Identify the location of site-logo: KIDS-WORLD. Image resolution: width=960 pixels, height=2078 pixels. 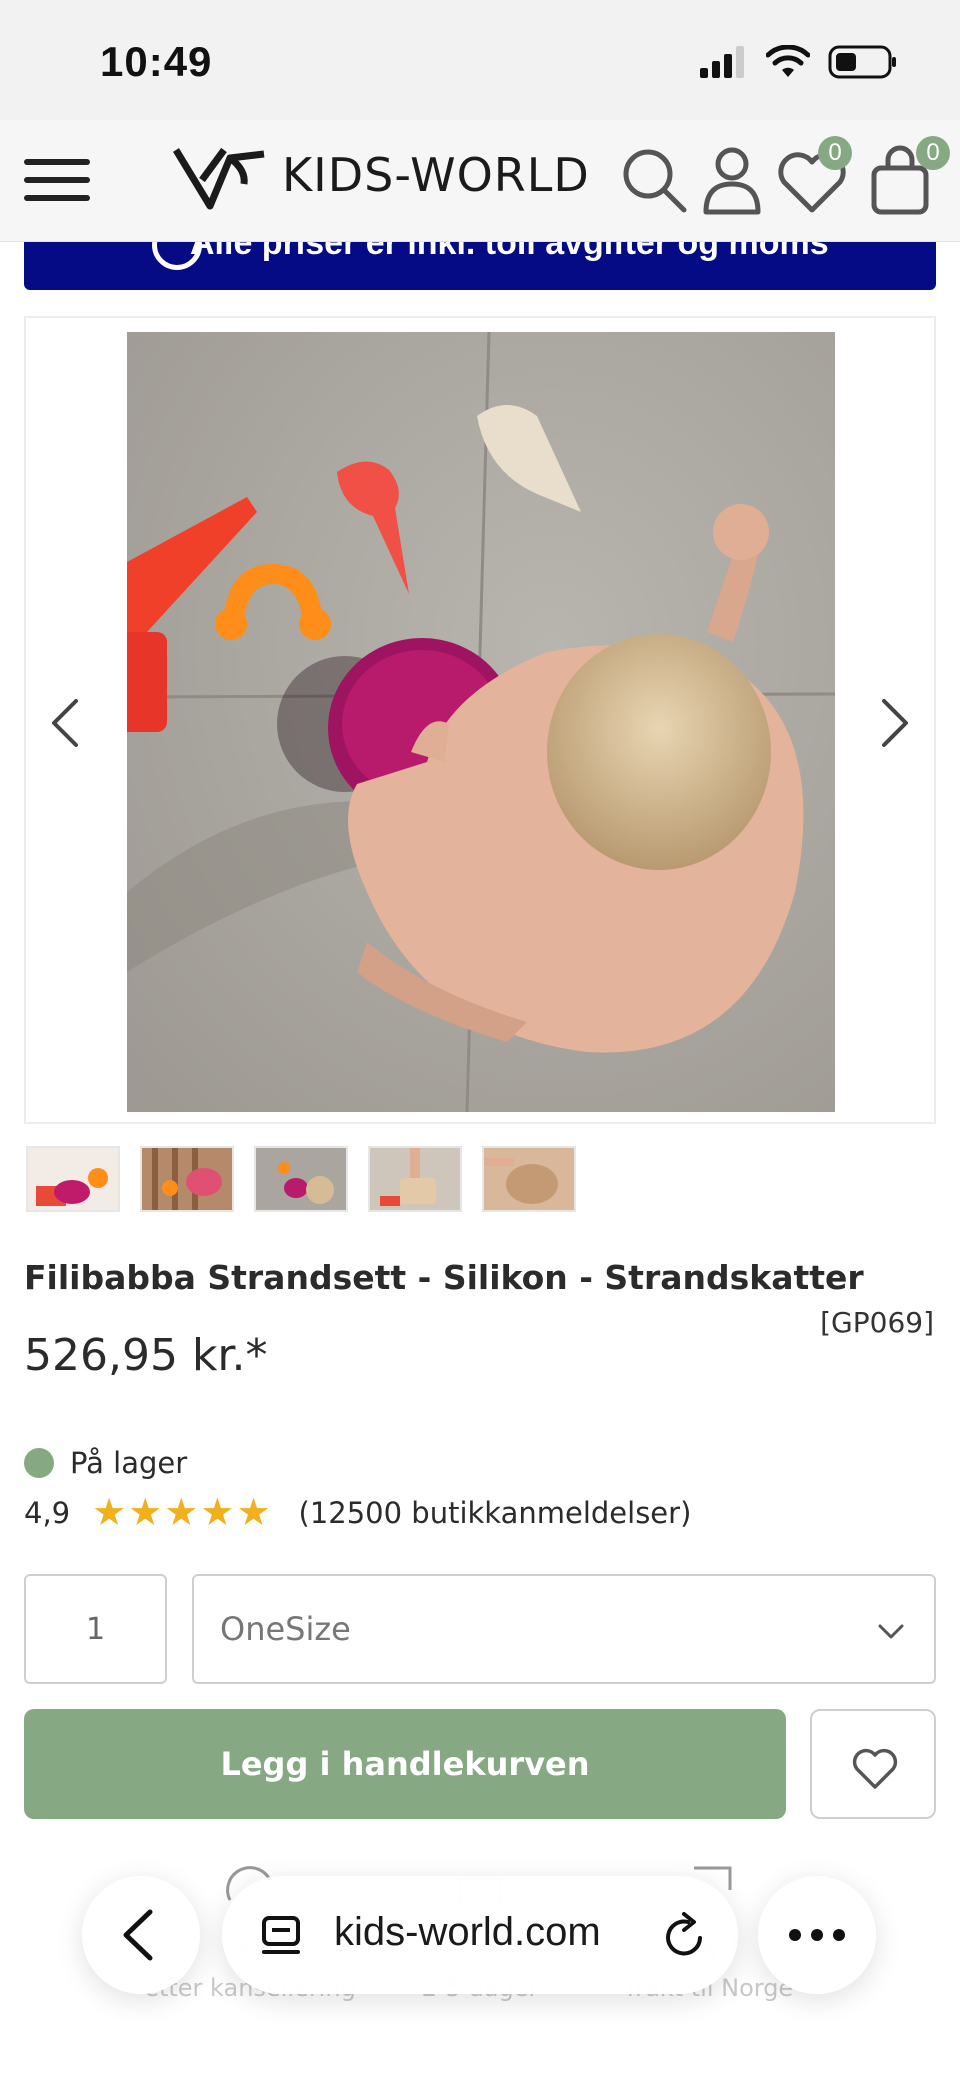
(381, 175).